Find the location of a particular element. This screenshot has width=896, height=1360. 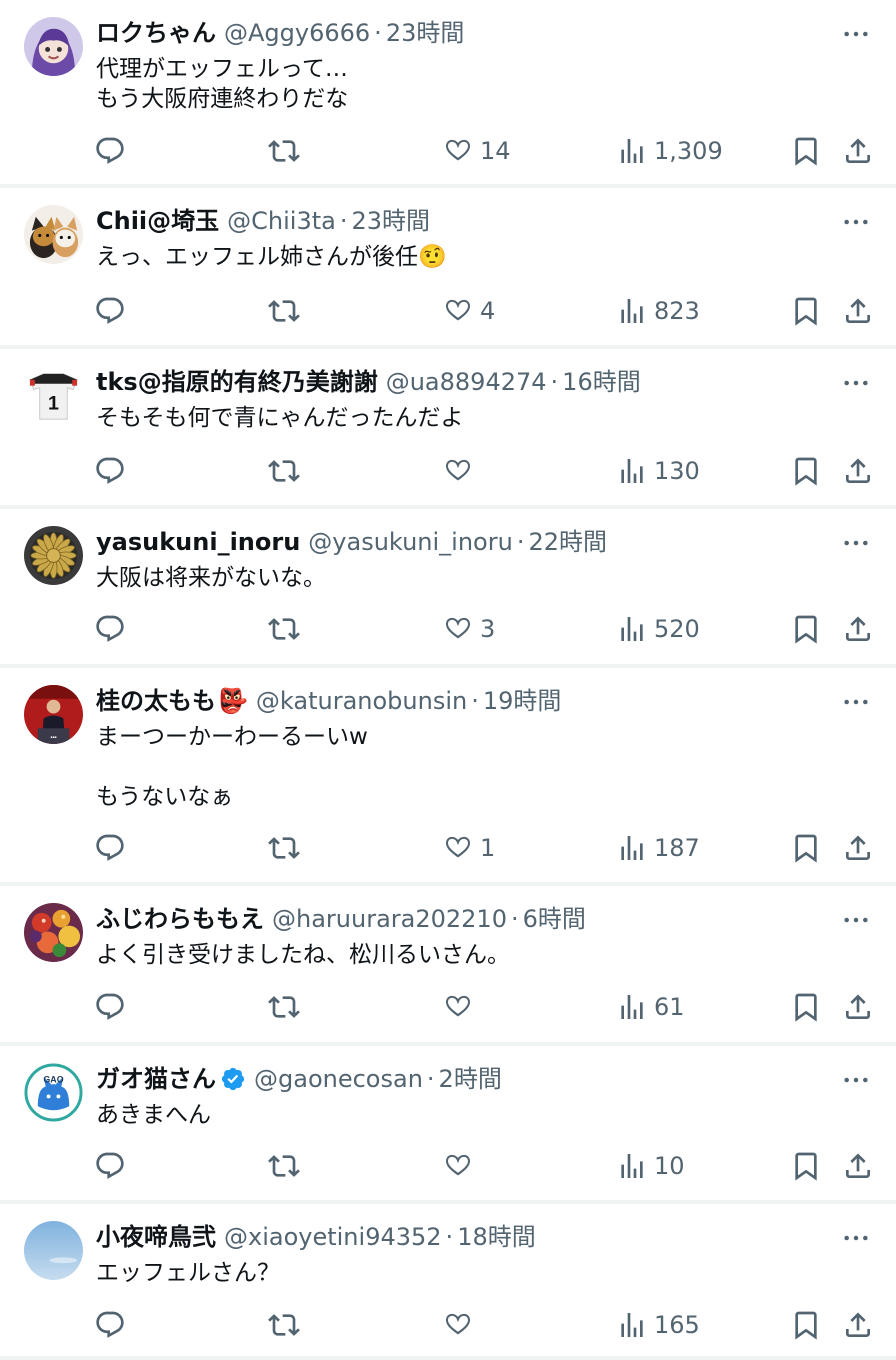

display-name: ガオ猫さん is located at coordinates (156, 1079).